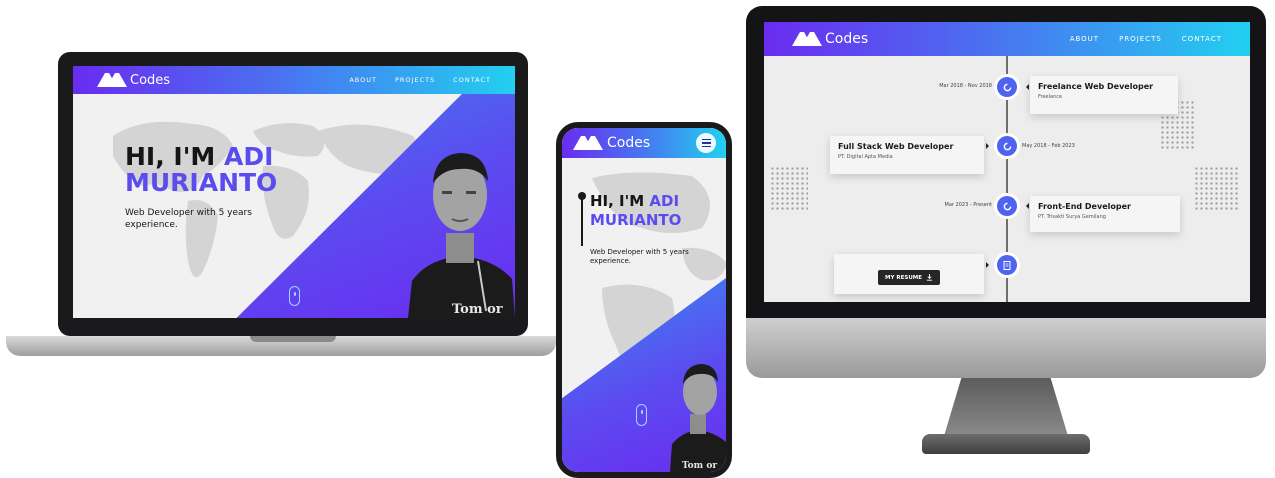 The width and height of the screenshot is (1275, 478). Describe the element at coordinates (1140, 39) in the screenshot. I see `desktop-nav-projects: PROJECTS` at that location.